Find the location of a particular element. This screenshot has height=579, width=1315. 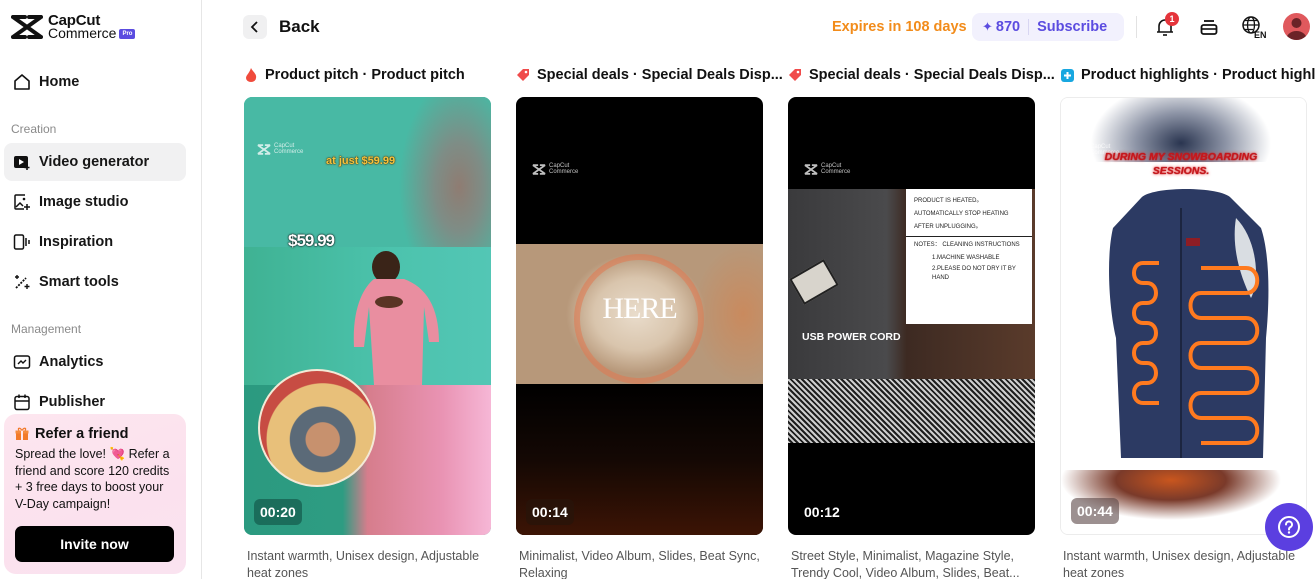

back-label: Back is located at coordinates (299, 27).